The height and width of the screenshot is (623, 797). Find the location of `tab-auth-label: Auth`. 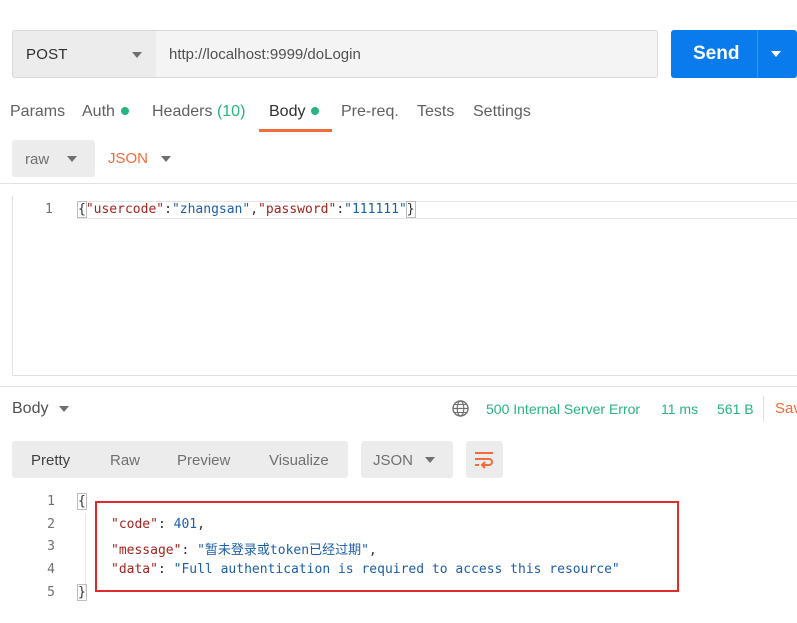

tab-auth-label: Auth is located at coordinates (98, 111).